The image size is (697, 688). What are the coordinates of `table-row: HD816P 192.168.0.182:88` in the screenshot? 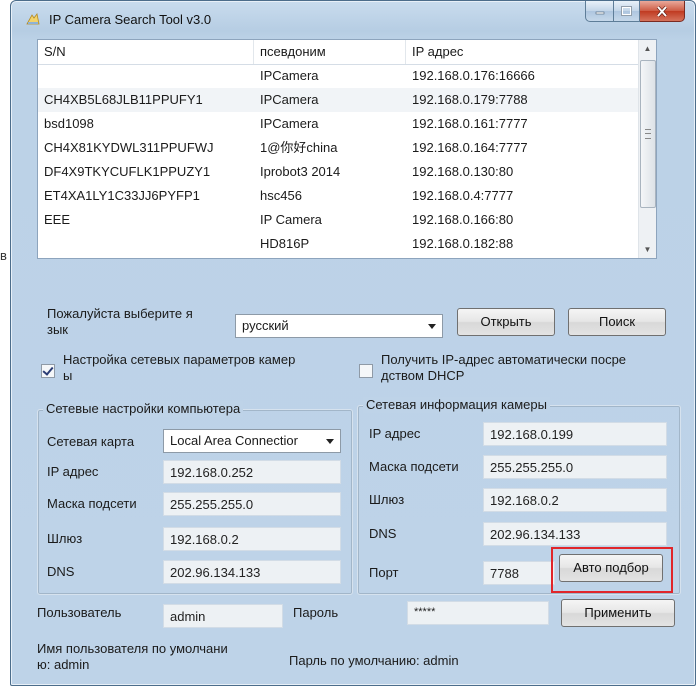 It's located at (338, 244).